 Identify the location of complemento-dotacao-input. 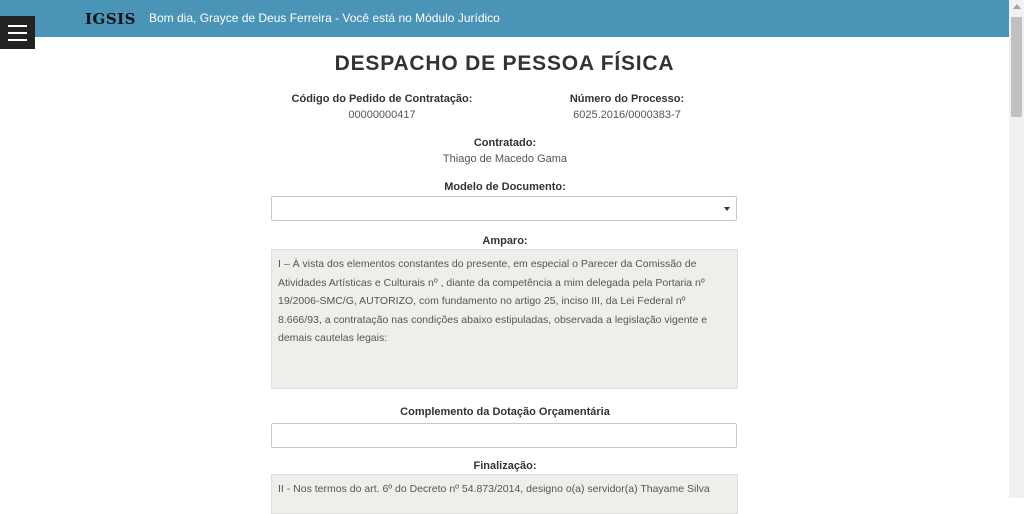
(504, 435).